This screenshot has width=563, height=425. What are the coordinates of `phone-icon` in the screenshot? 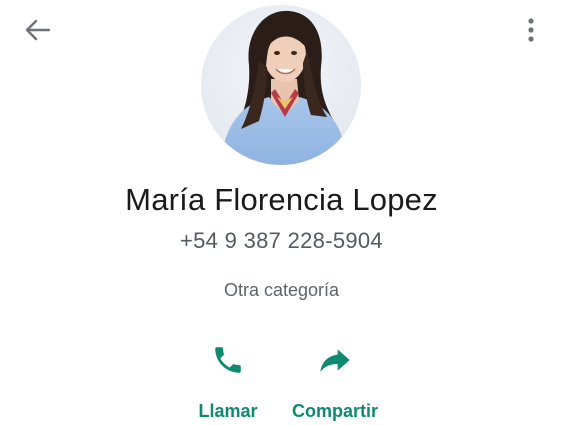 It's located at (228, 360).